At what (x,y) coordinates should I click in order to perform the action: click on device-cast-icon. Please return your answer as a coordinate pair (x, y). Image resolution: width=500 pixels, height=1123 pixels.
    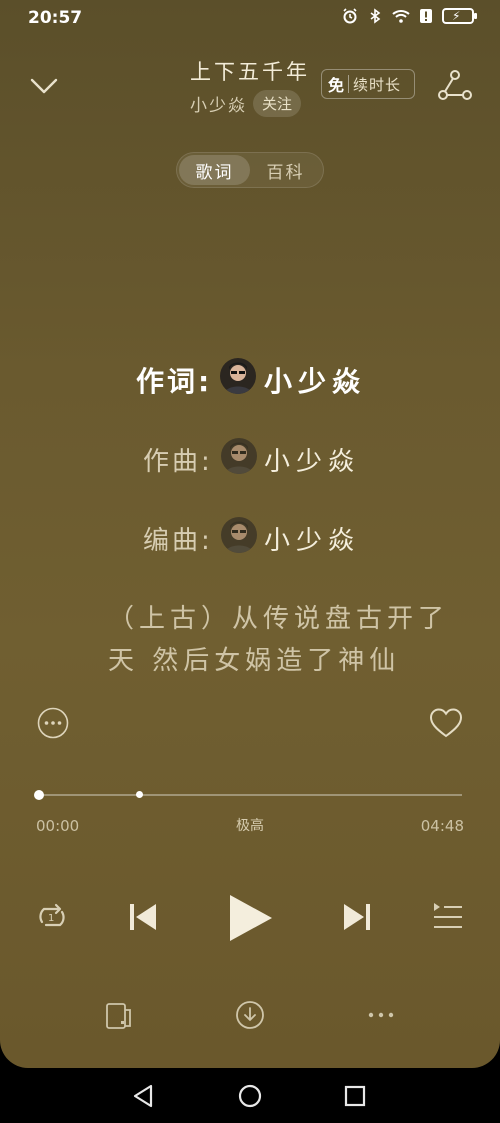
    Looking at the image, I should click on (119, 1016).